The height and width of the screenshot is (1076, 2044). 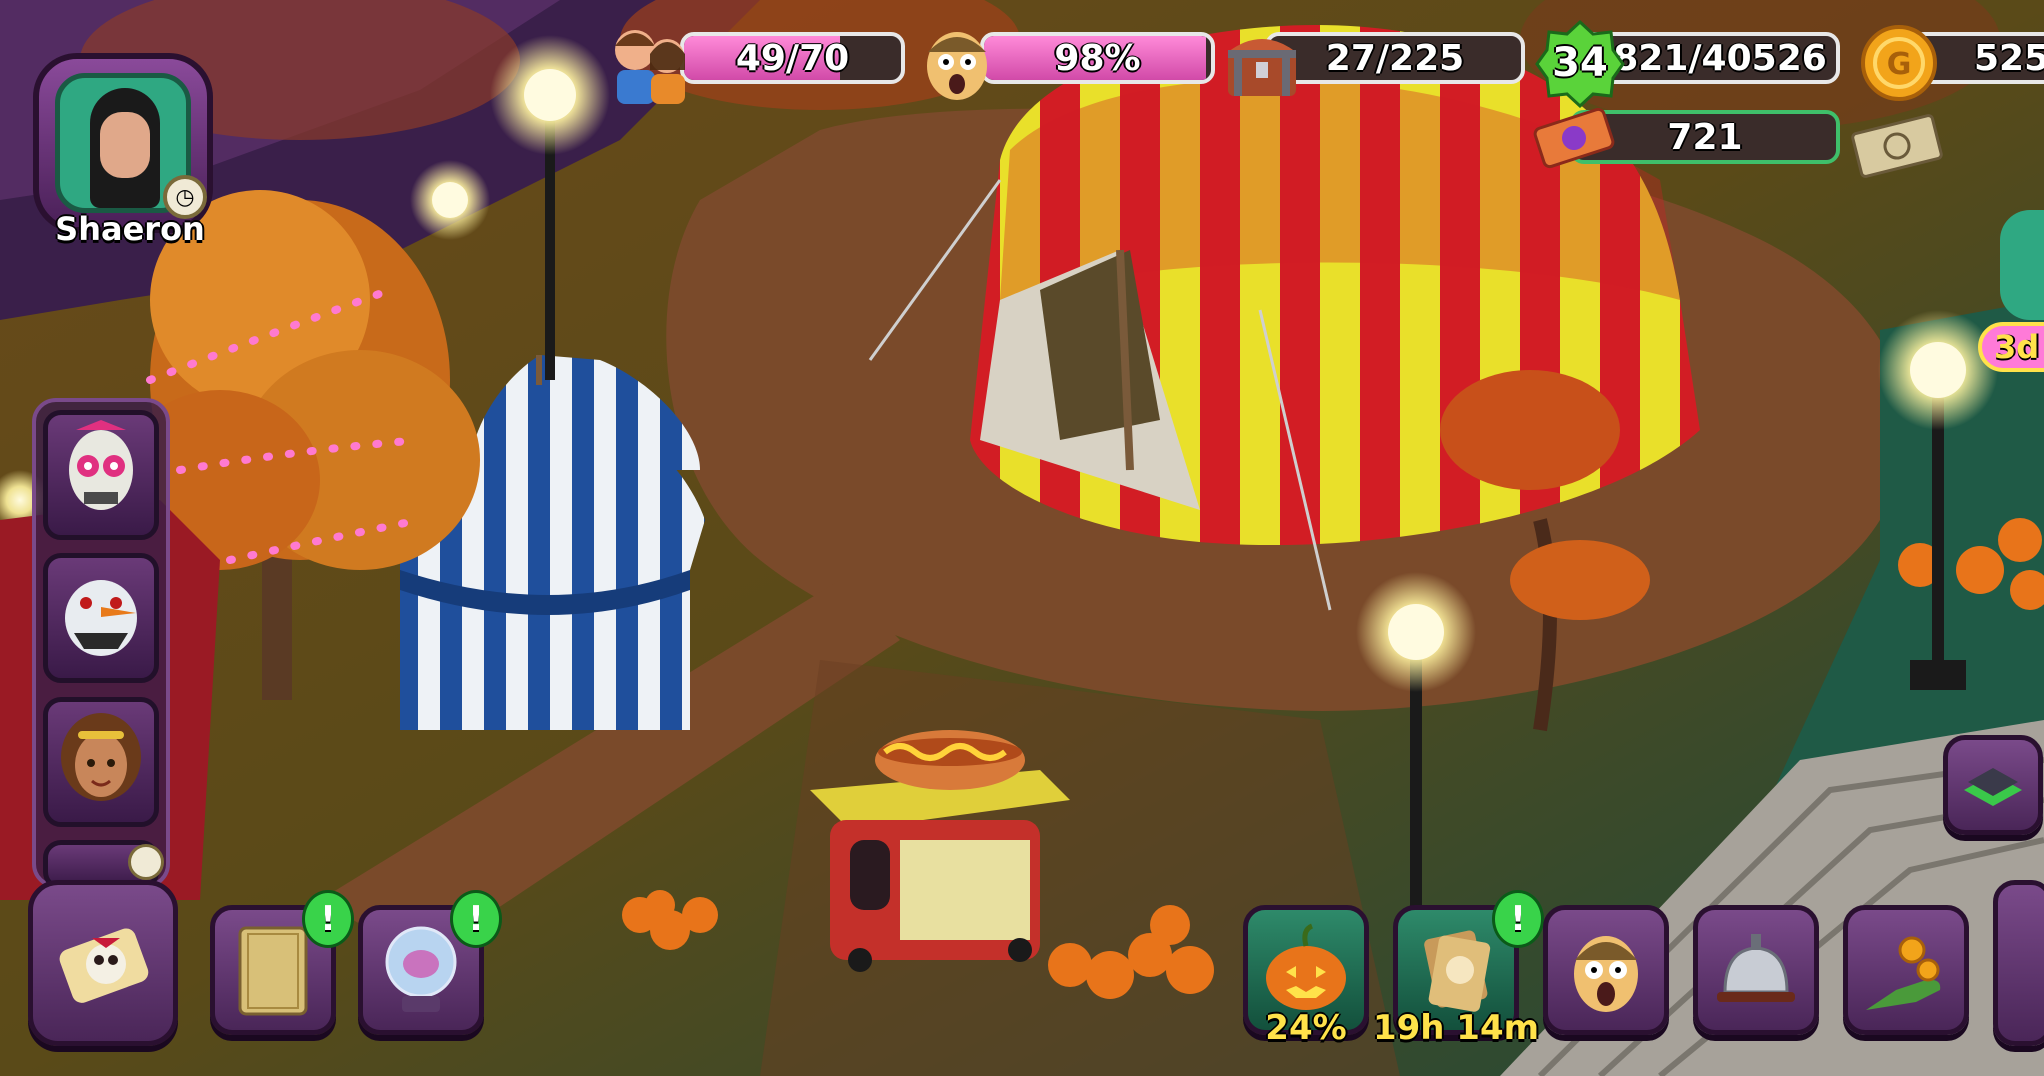 I want to click on crystal-ball-icon, so click(x=421, y=969).